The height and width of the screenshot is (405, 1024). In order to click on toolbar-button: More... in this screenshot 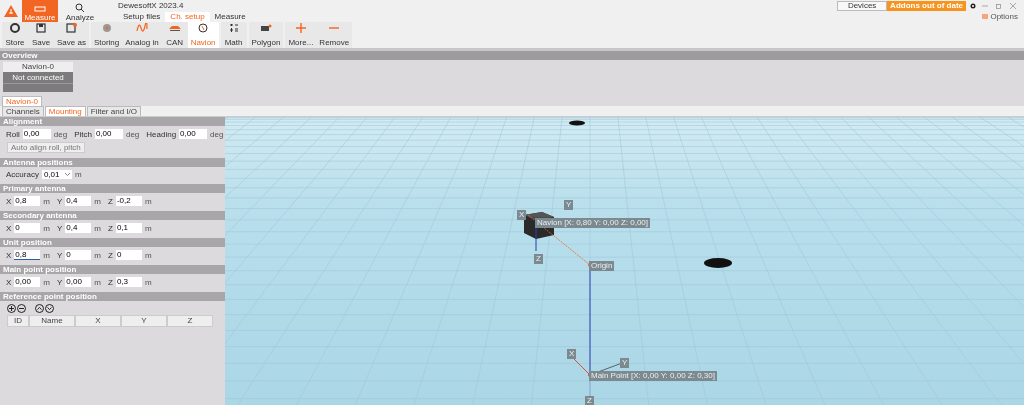, I will do `click(301, 35)`.